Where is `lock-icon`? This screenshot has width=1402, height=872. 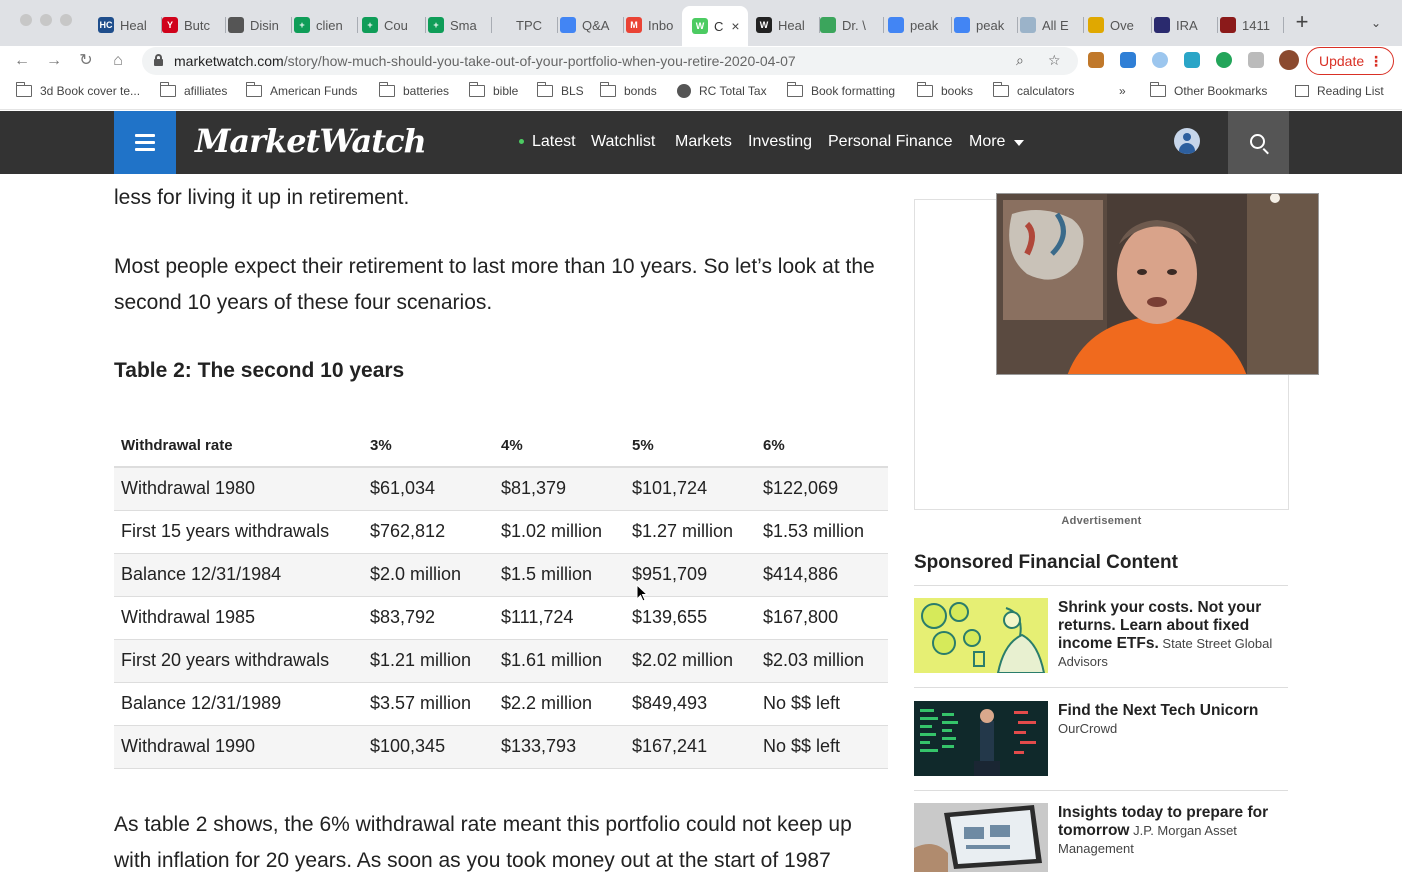
lock-icon is located at coordinates (158, 60).